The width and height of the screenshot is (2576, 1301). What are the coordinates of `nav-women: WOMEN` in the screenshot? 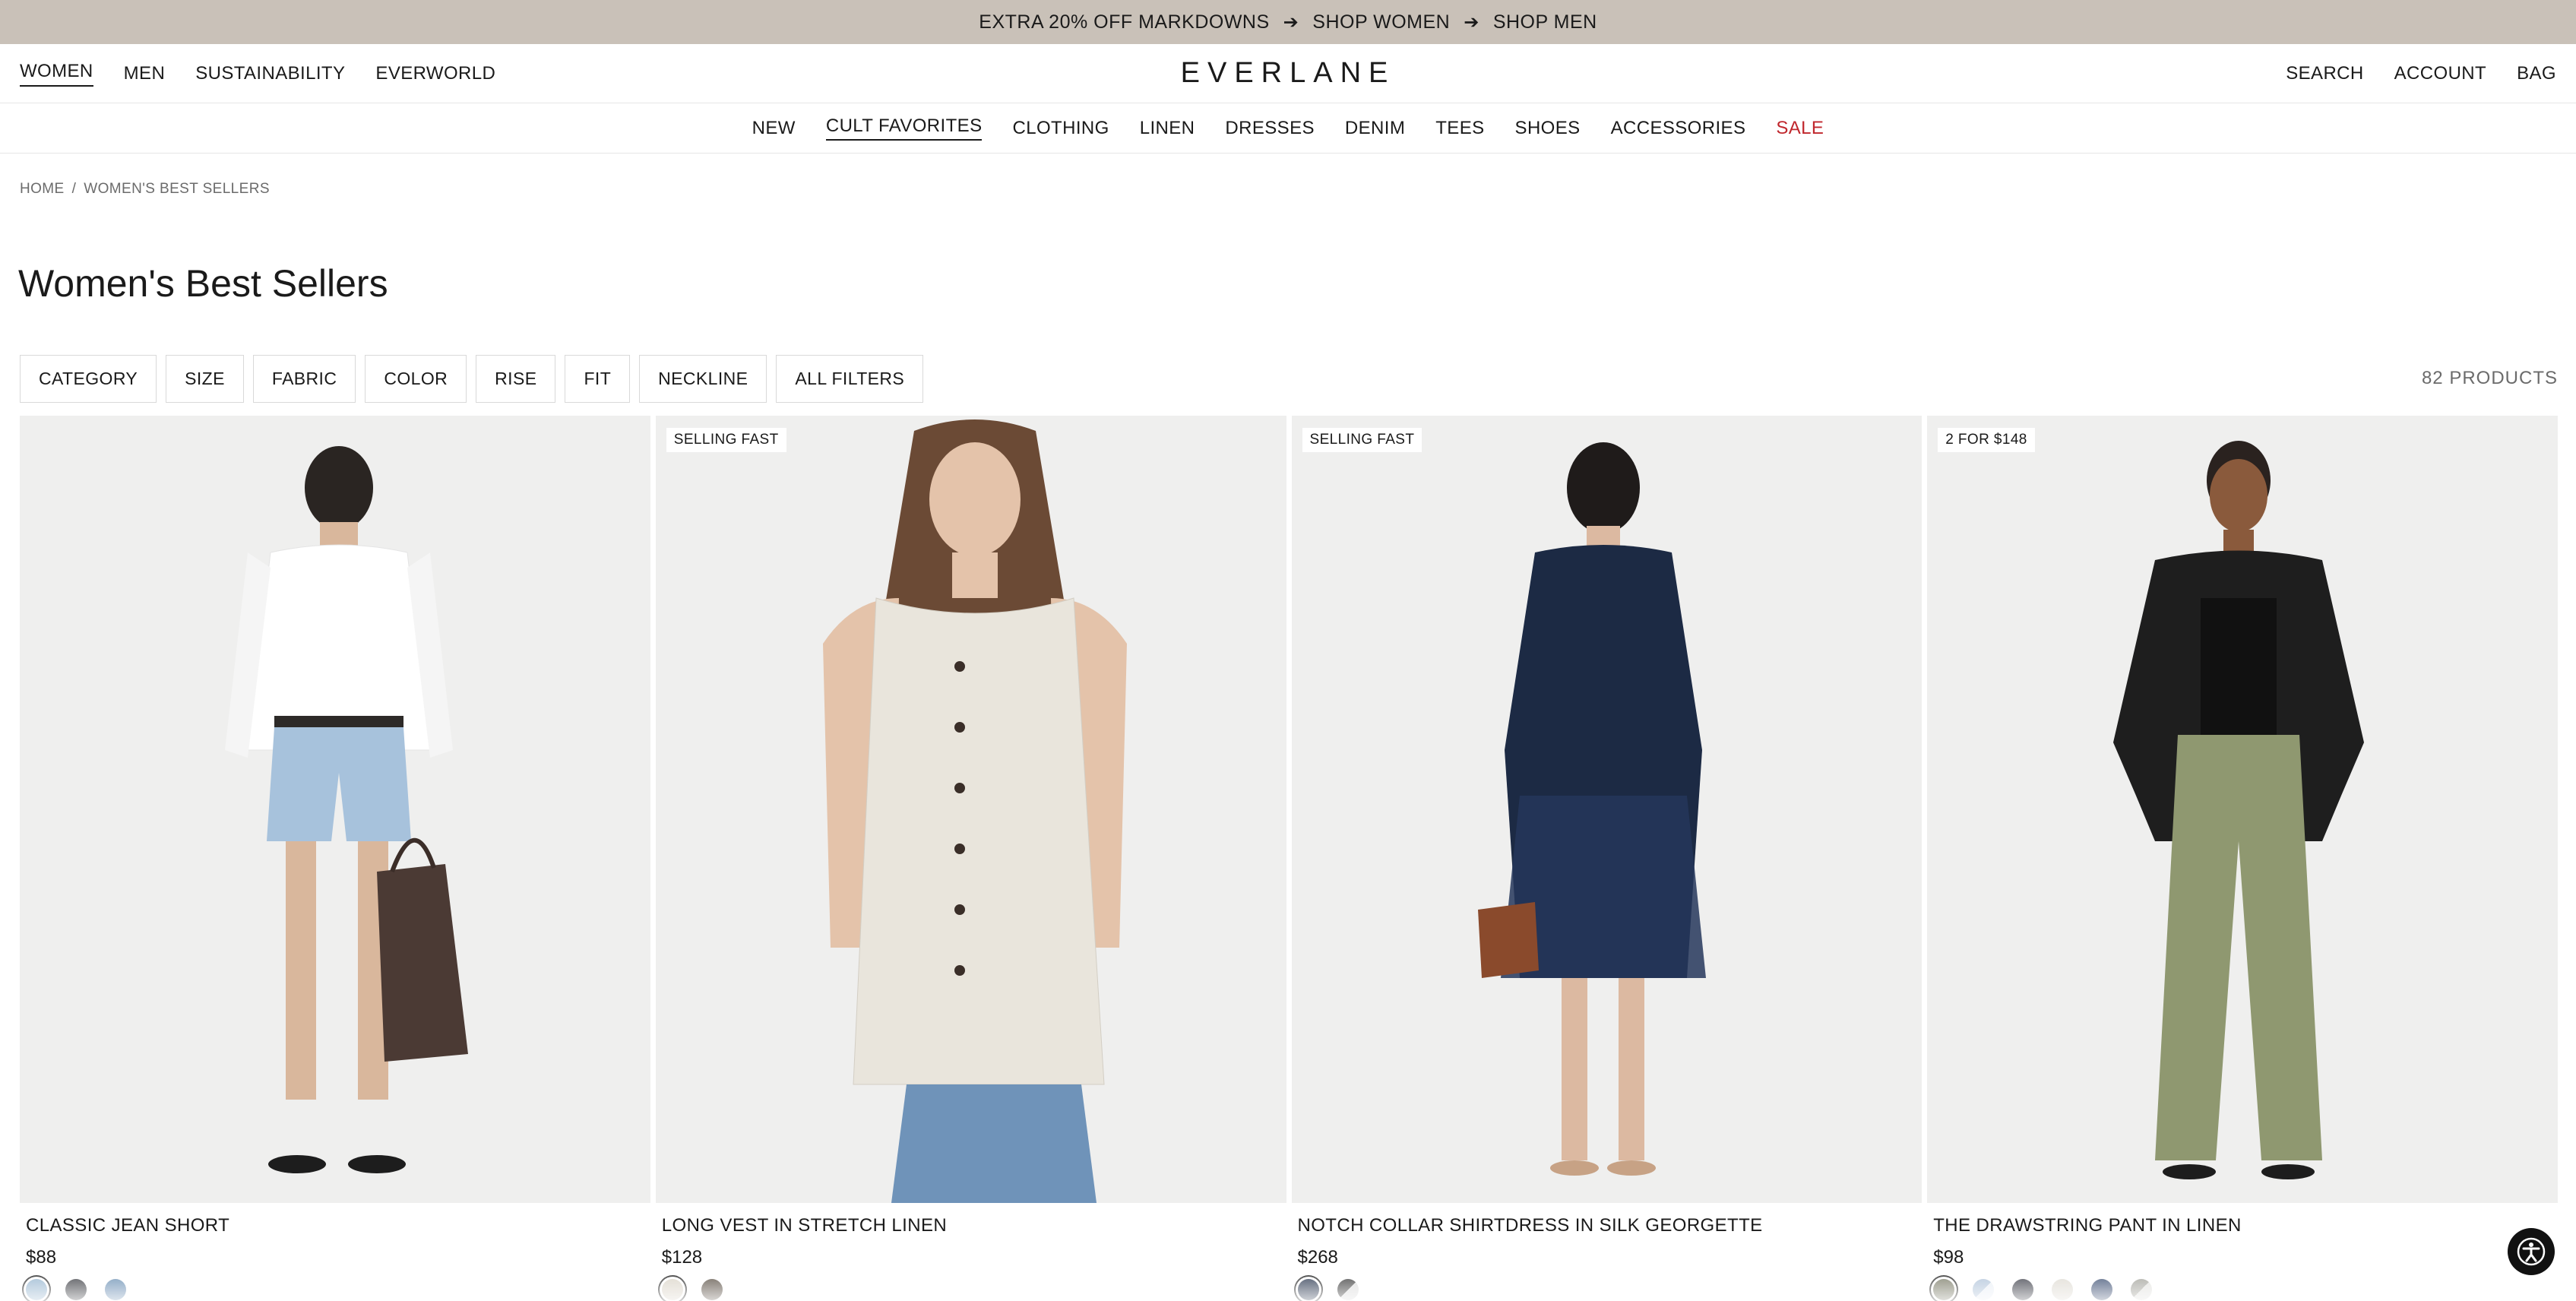 It's located at (56, 74).